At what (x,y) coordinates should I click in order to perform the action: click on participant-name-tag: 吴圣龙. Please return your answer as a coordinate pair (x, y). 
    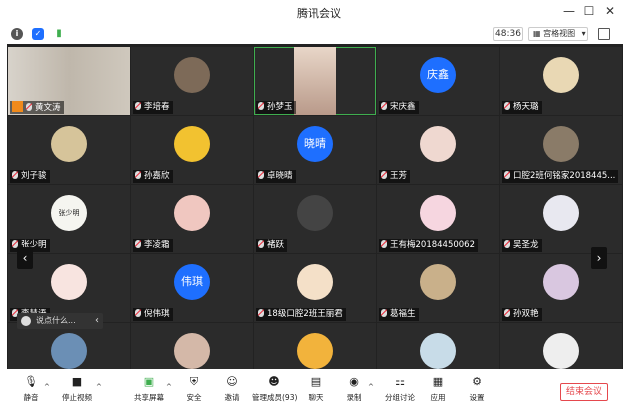
    Looking at the image, I should click on (522, 245).